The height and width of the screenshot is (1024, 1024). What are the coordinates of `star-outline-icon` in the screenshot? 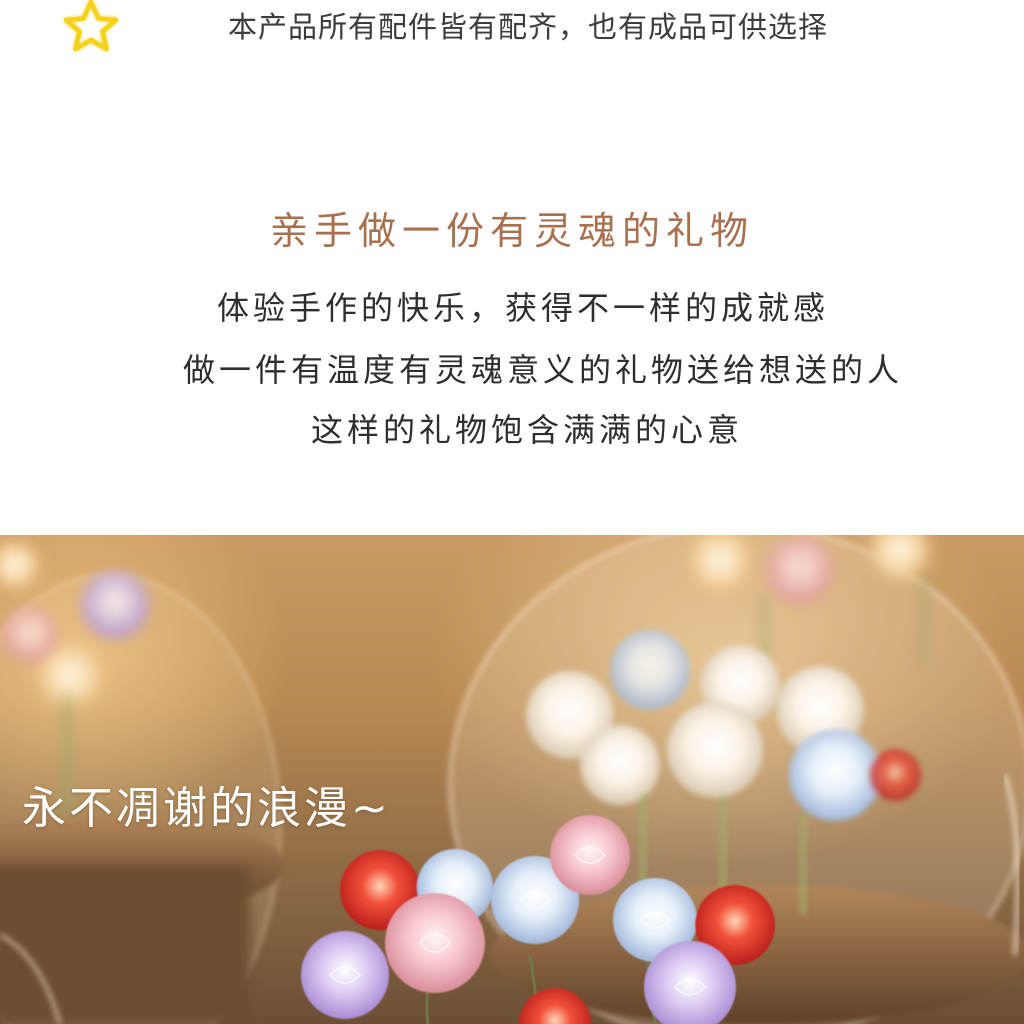 It's located at (91, 26).